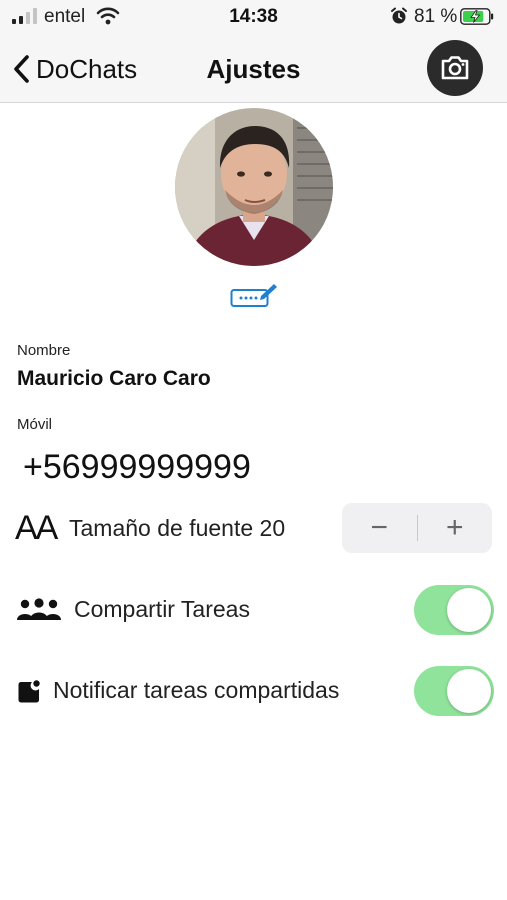 The width and height of the screenshot is (507, 900). What do you see at coordinates (399, 15) in the screenshot?
I see `alarm-icon` at bounding box center [399, 15].